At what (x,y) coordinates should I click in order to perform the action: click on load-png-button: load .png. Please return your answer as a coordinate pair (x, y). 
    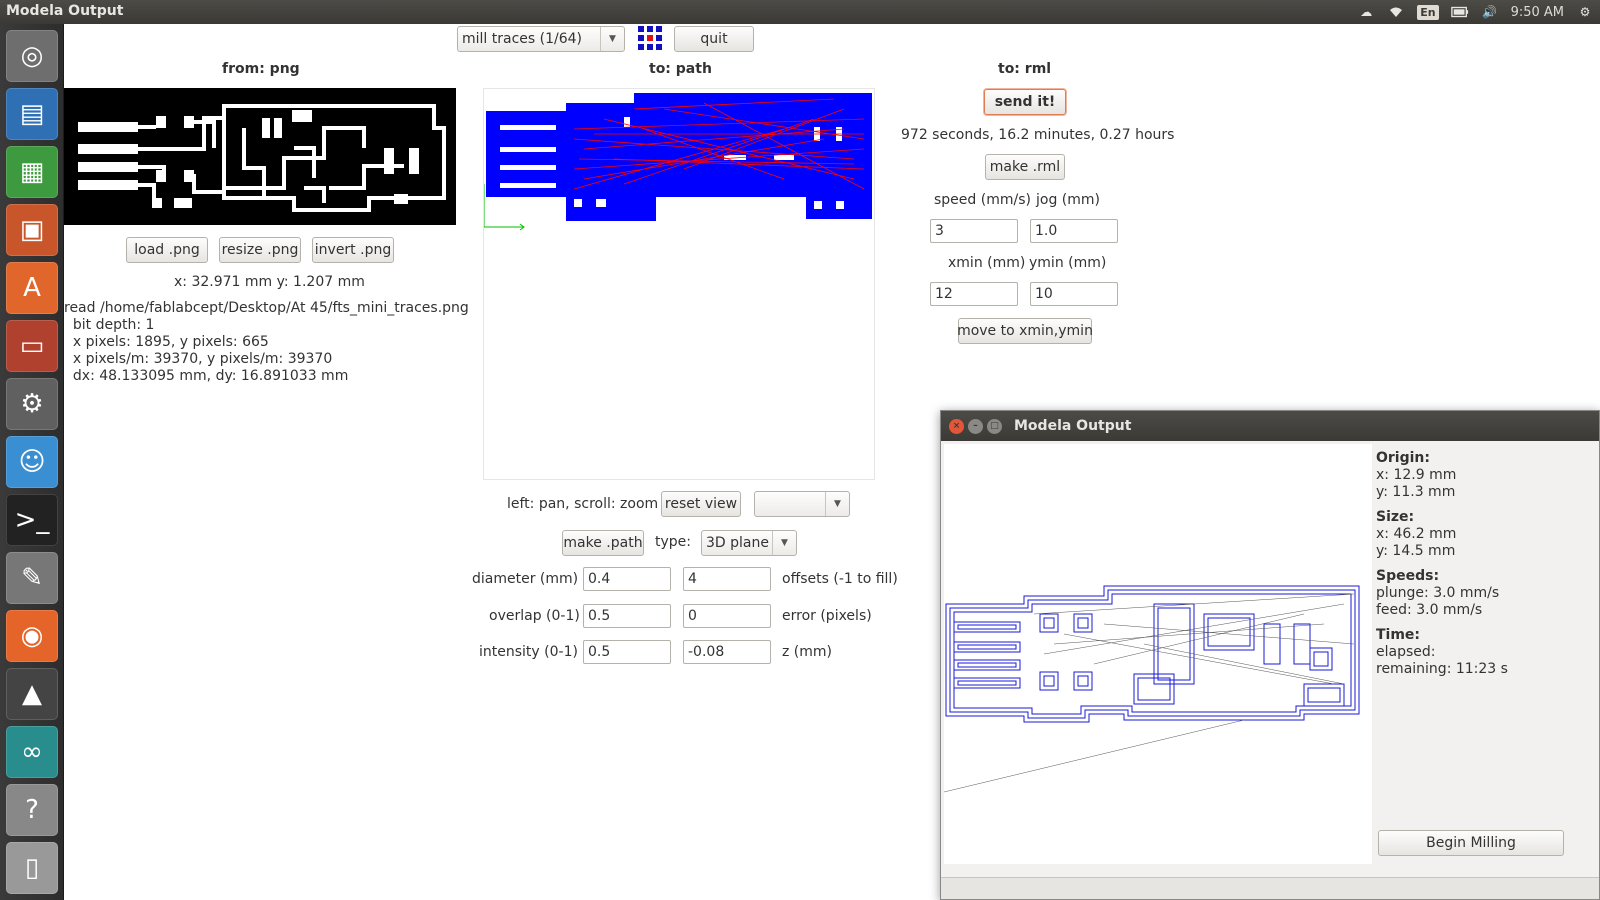
    Looking at the image, I should click on (167, 250).